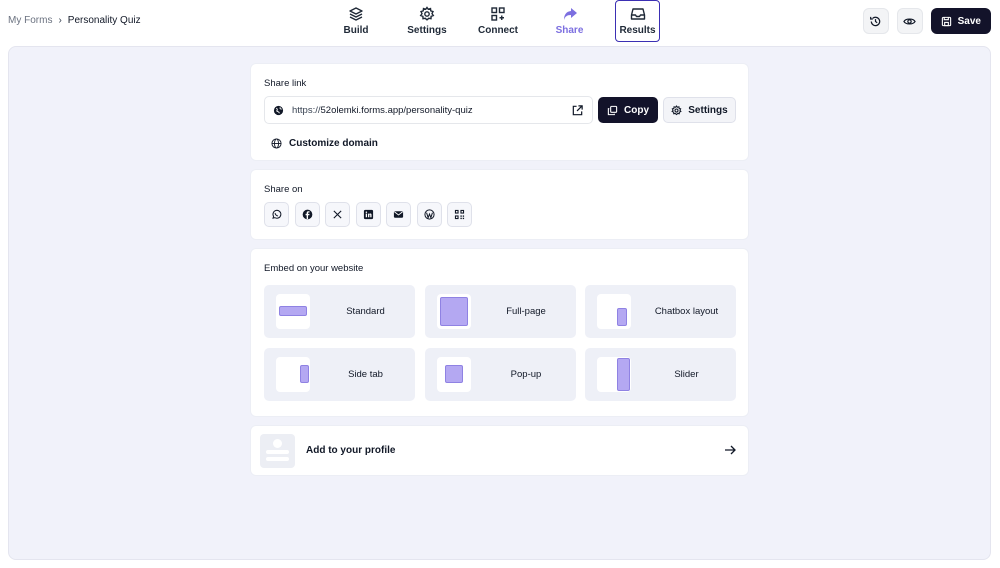 Image resolution: width=1000 pixels, height=568 pixels. I want to click on qr-code-icon, so click(459, 214).